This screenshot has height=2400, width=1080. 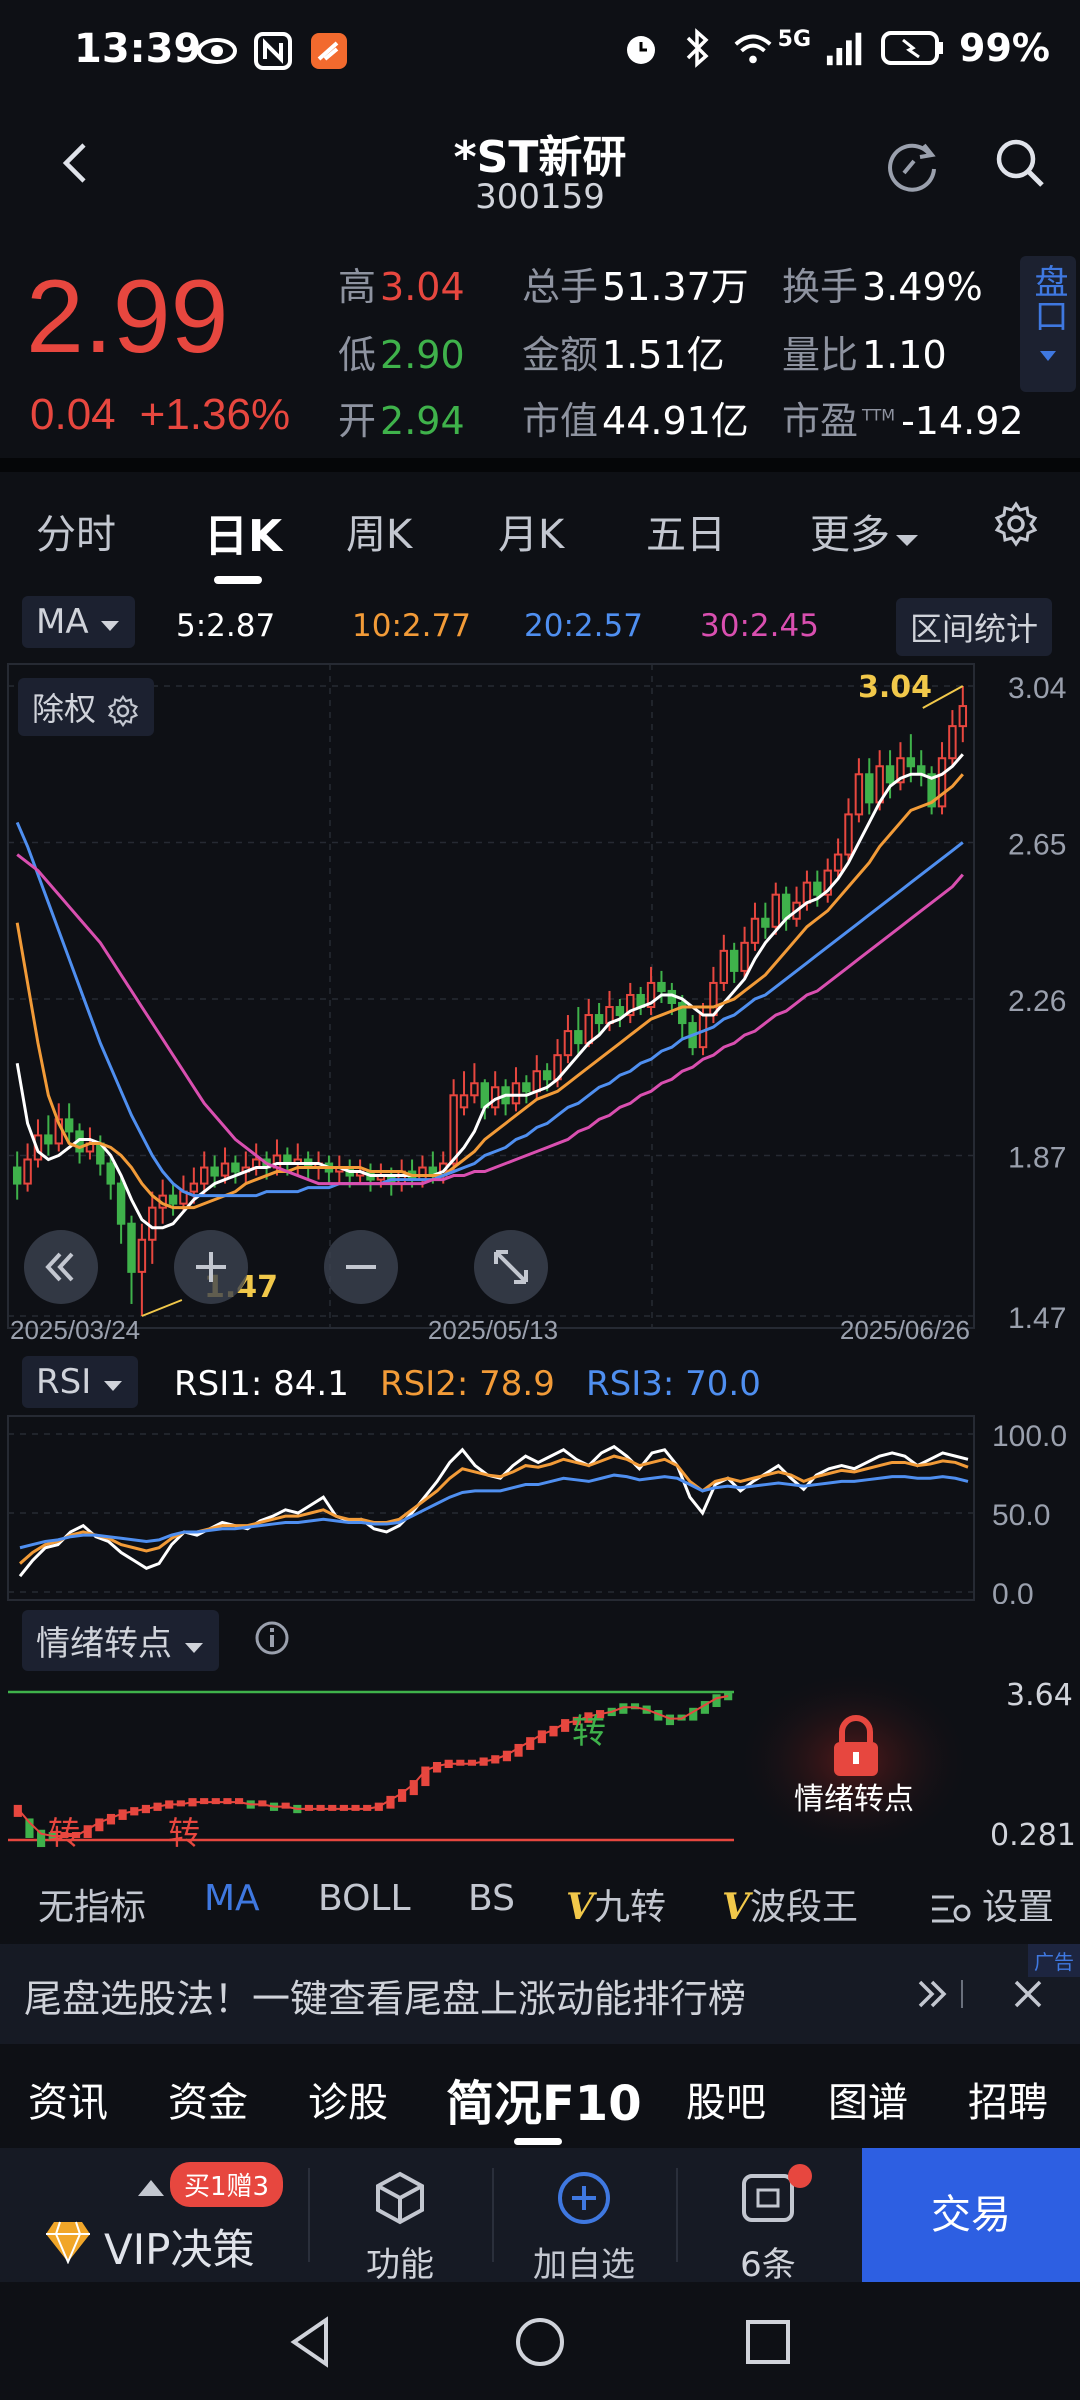 What do you see at coordinates (1037, 844) in the screenshot?
I see `kline-y-tick: 2.65` at bounding box center [1037, 844].